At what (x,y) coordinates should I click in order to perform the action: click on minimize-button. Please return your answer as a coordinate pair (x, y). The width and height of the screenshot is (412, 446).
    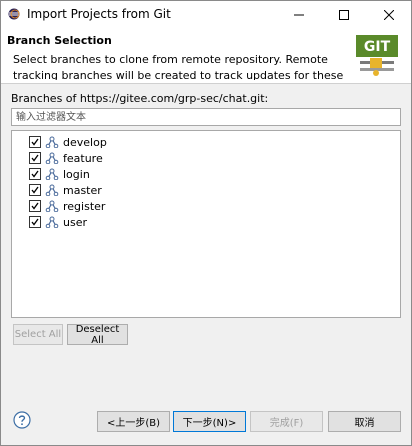
    Looking at the image, I should click on (299, 14).